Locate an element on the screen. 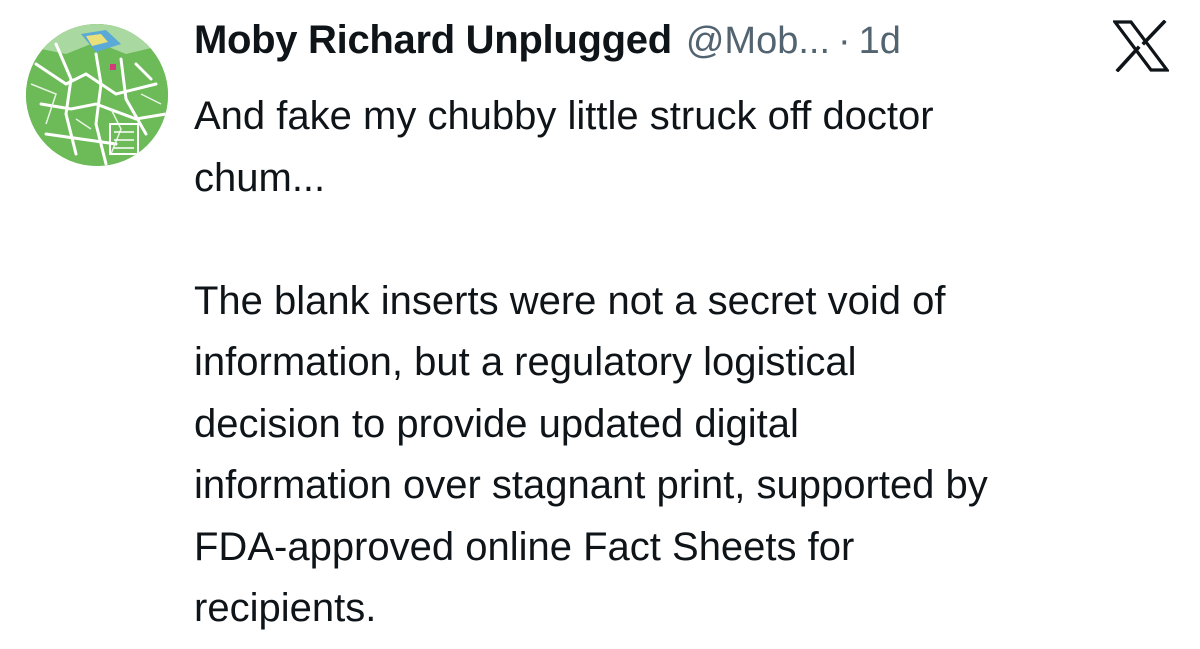  x-logo-icon is located at coordinates (1141, 46).